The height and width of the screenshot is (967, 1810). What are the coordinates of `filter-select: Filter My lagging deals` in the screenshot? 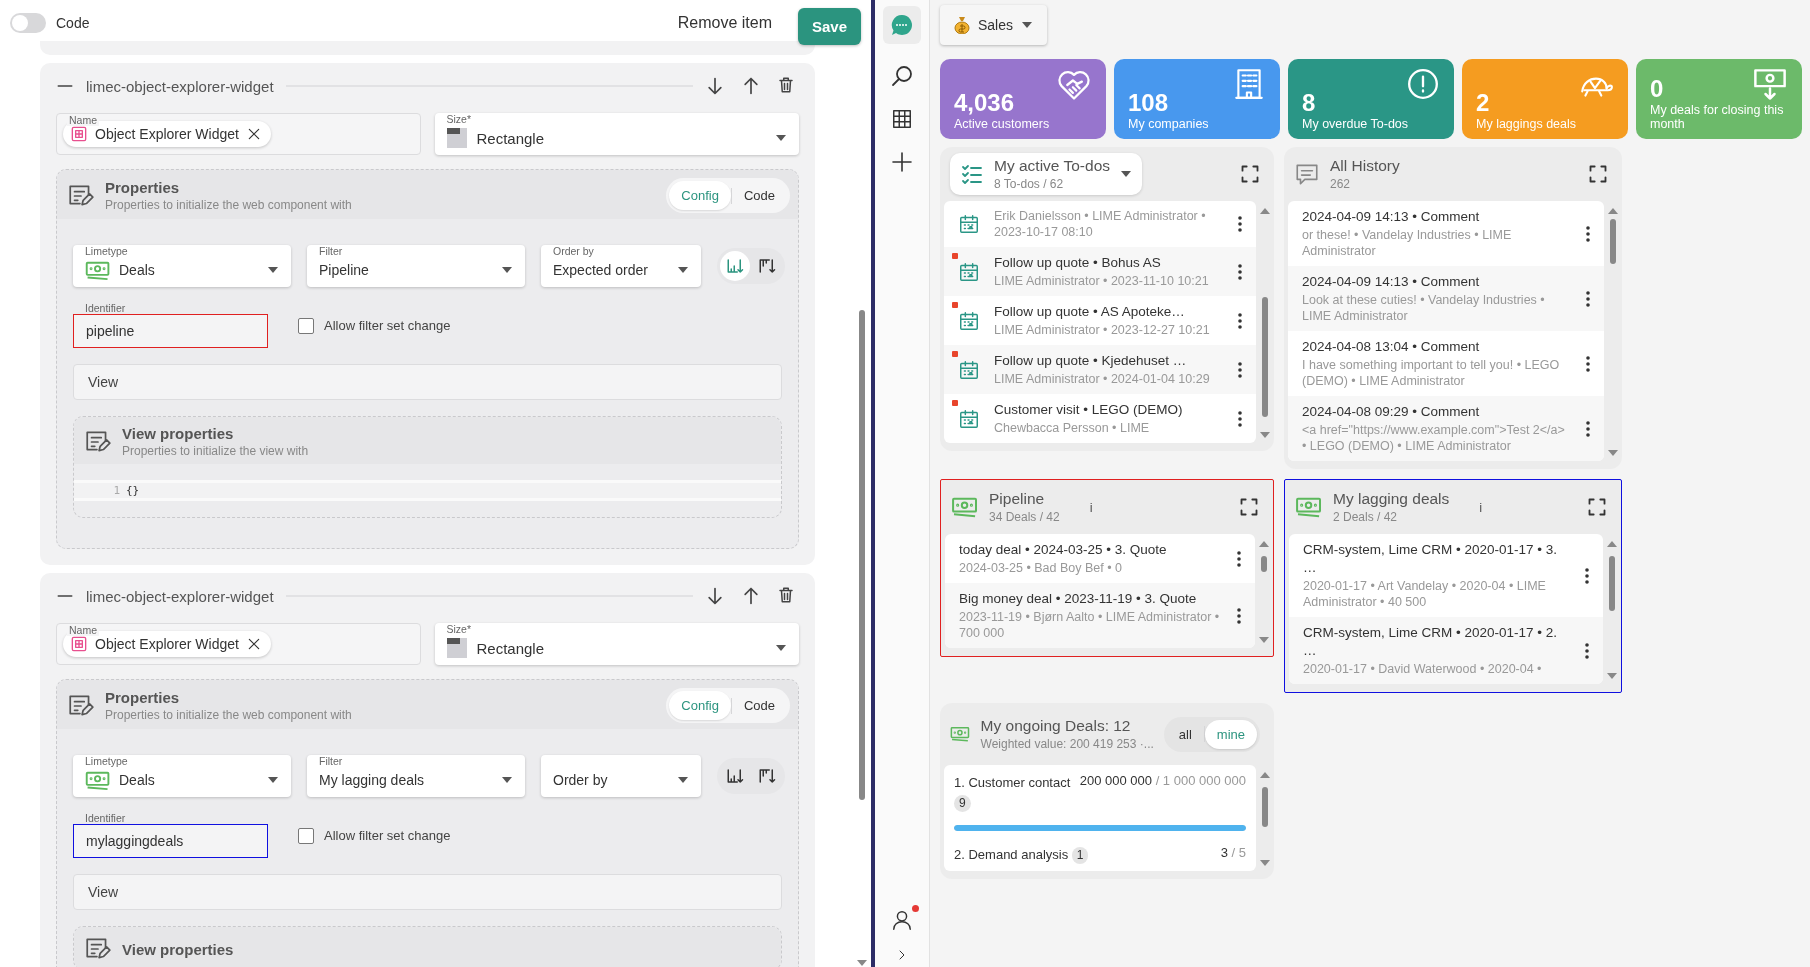 It's located at (416, 776).